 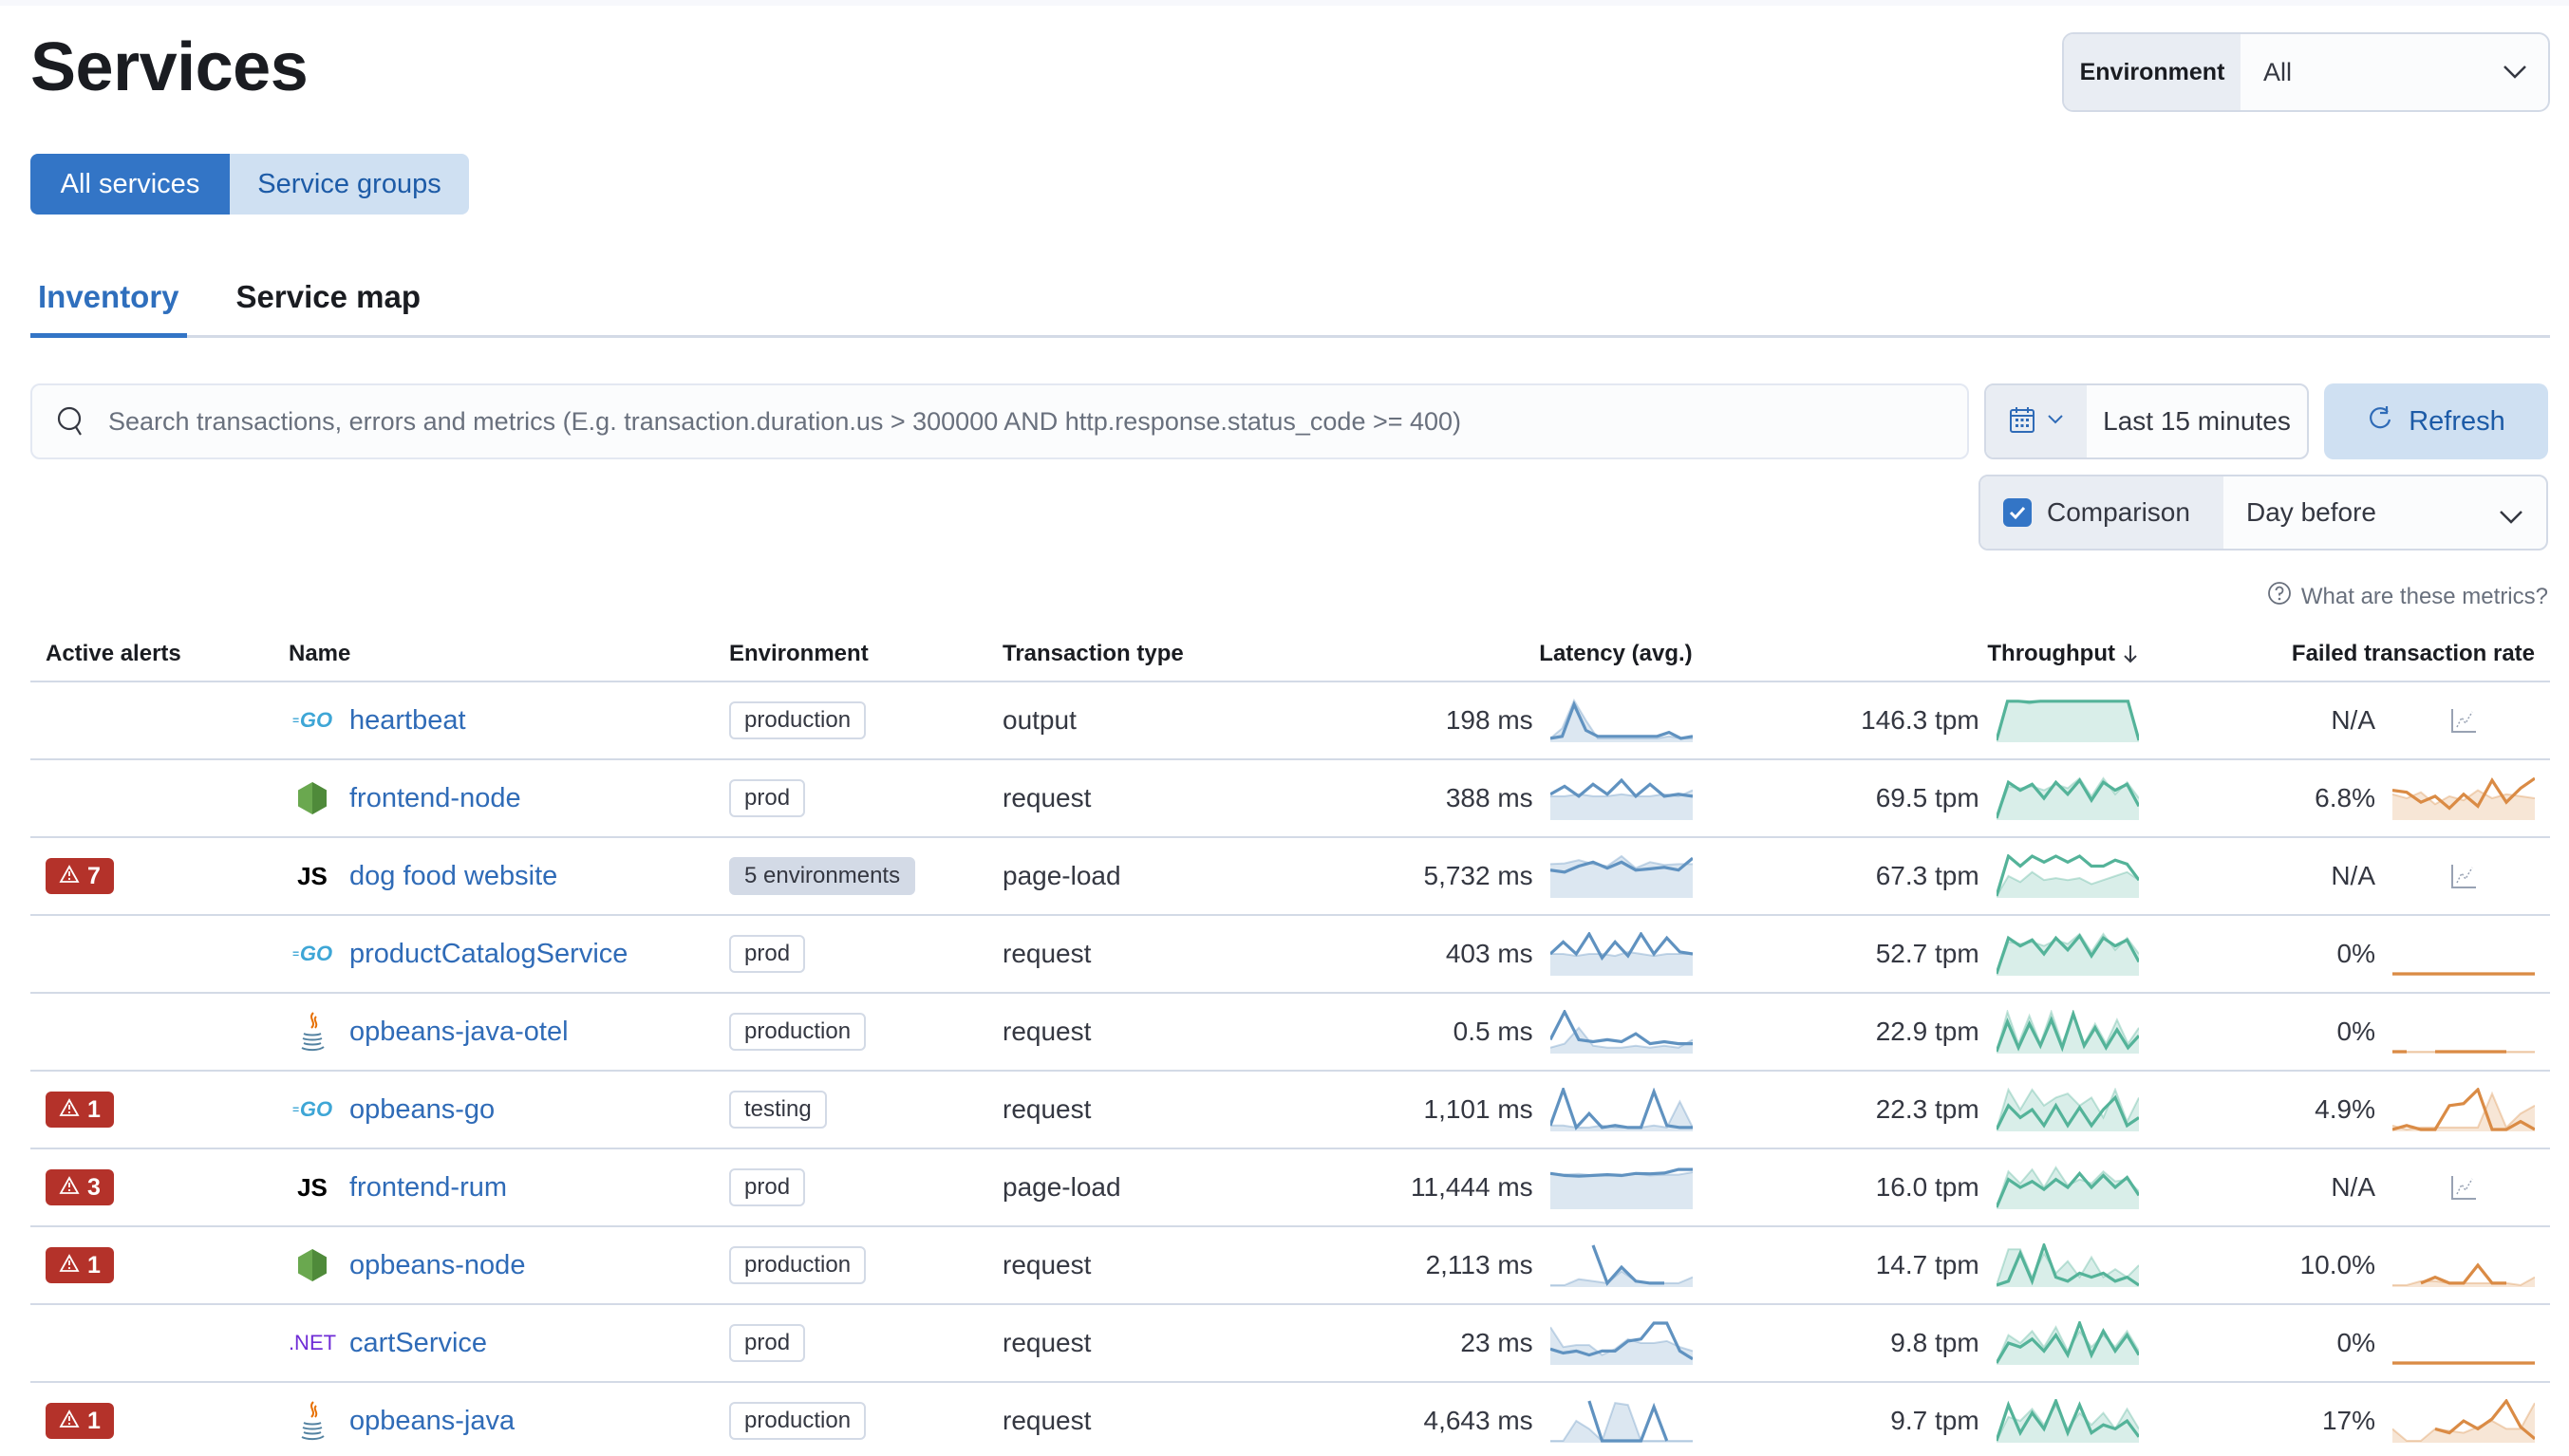 What do you see at coordinates (428, 1188) in the screenshot?
I see `service-link: frontend-rum` at bounding box center [428, 1188].